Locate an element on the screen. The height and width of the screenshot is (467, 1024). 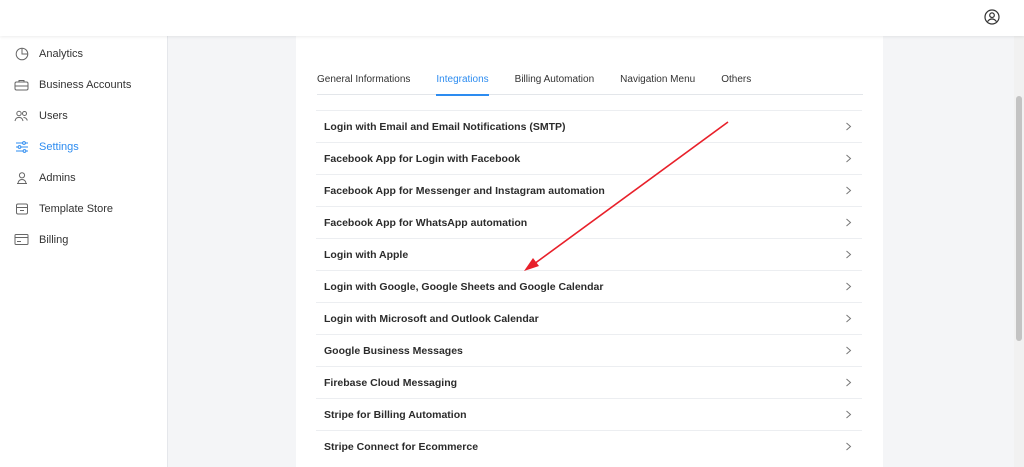
integration-row-facebook-whatsapp: Facebook App for WhatsApp automation is located at coordinates (589, 222).